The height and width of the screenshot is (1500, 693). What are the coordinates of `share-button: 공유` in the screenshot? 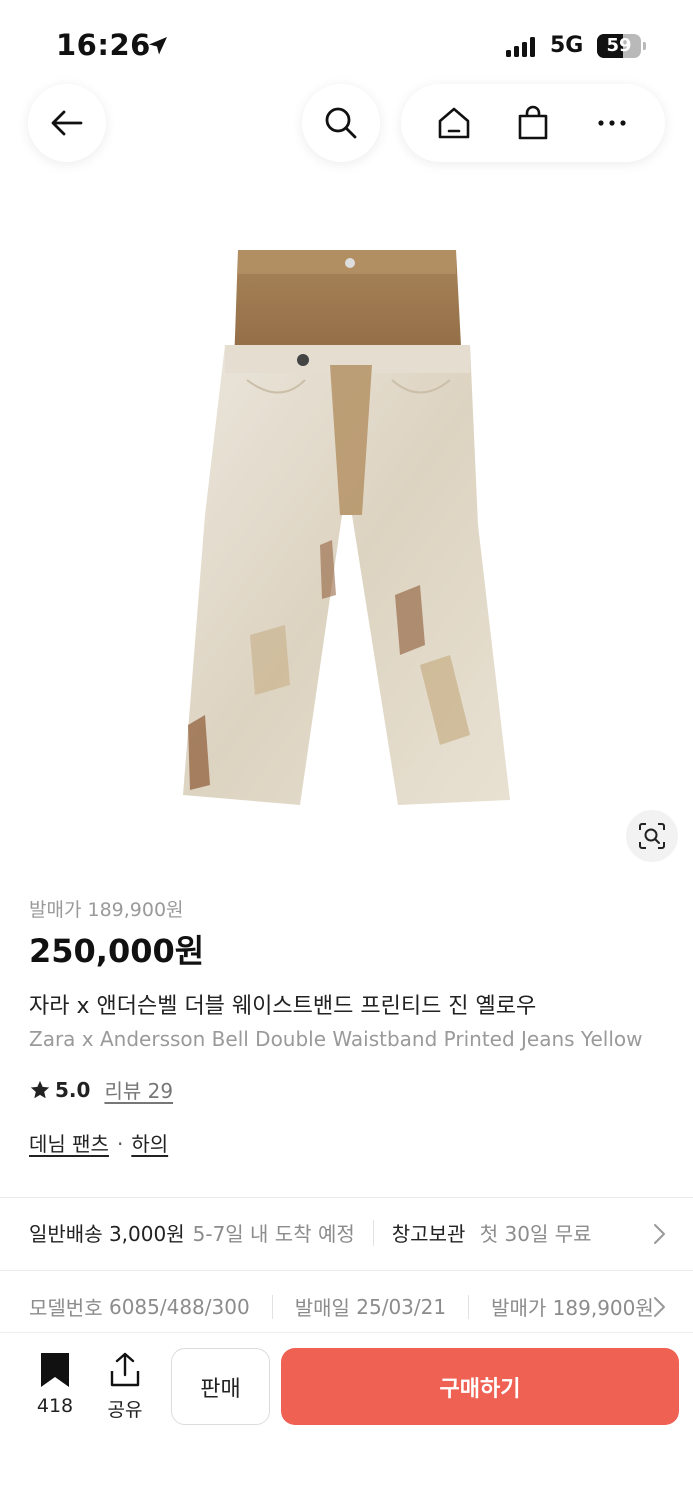 It's located at (125, 1386).